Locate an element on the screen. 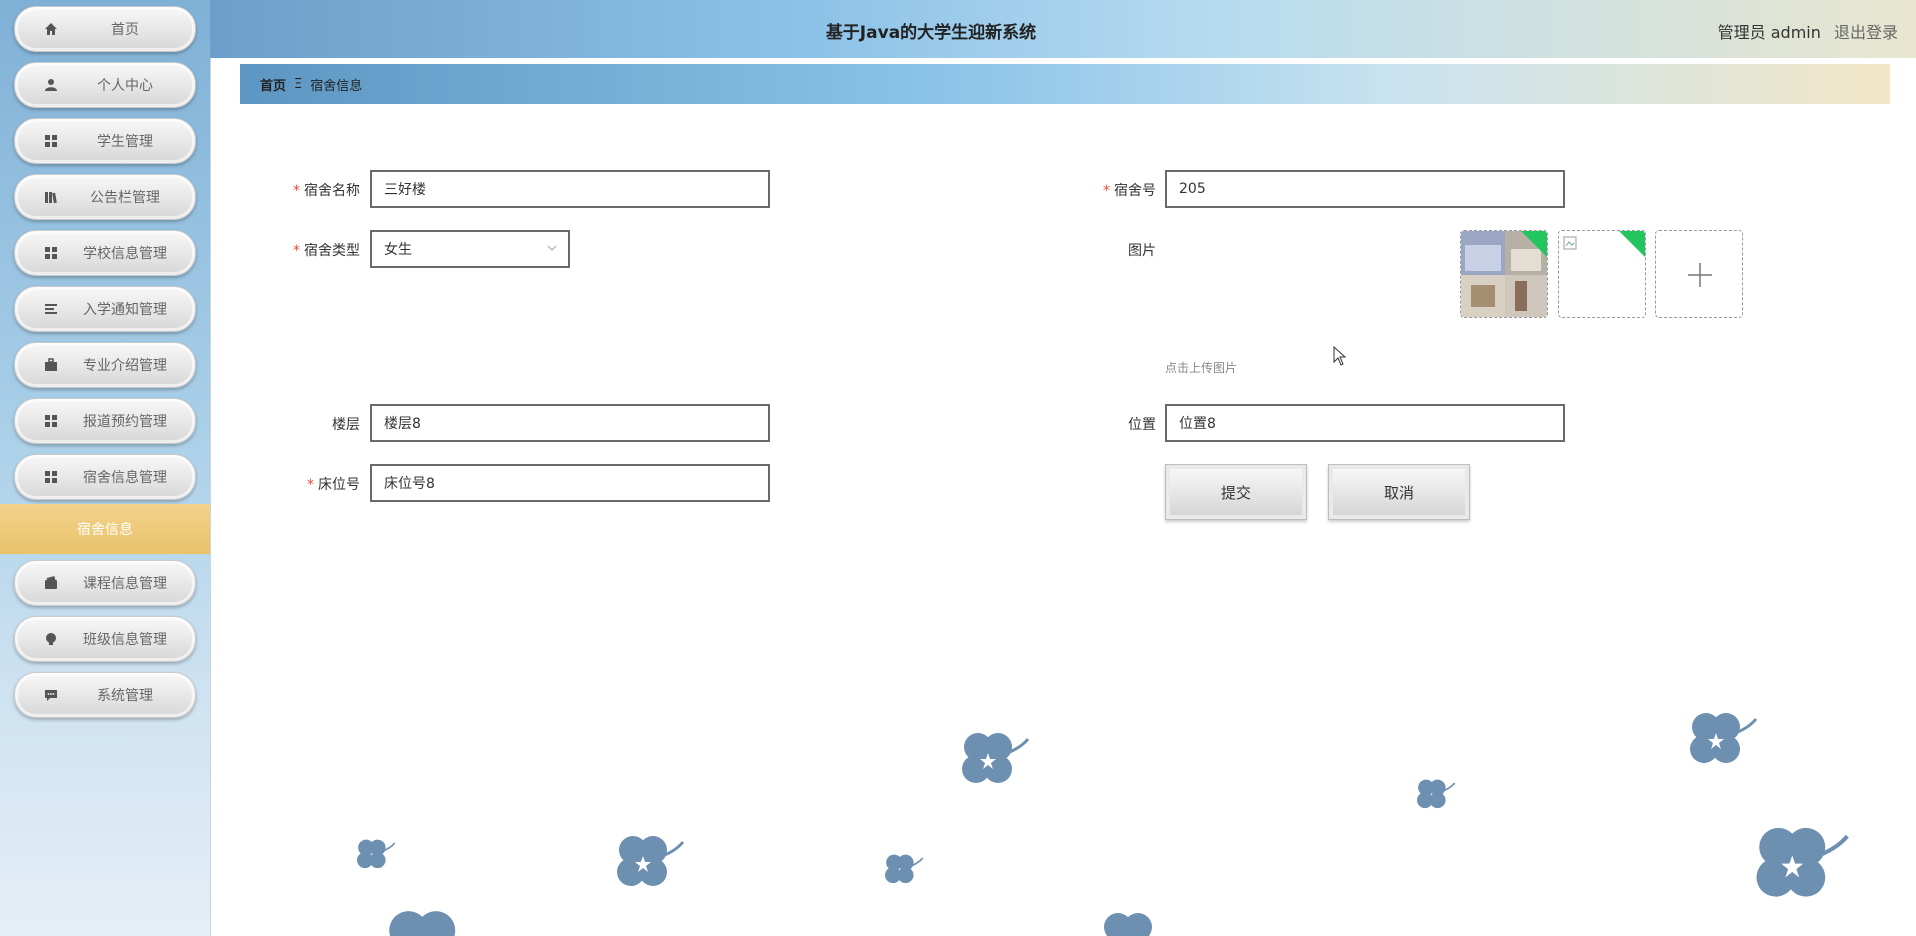 This screenshot has height=936, width=1916. sidebar-item-booking: 报道预约管理 is located at coordinates (105, 421).